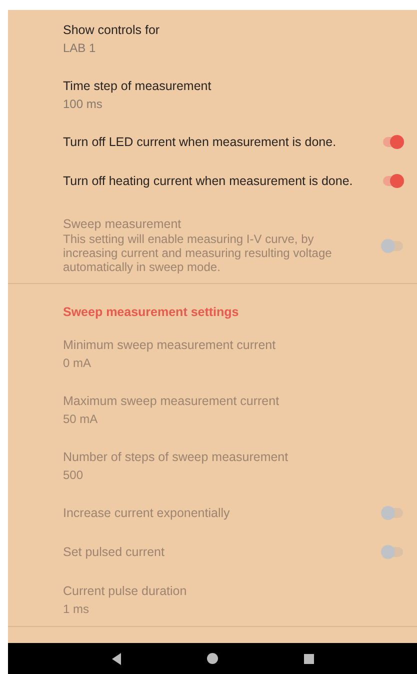 Image resolution: width=417 pixels, height=674 pixels. What do you see at coordinates (77, 363) in the screenshot?
I see `setting-summary: 0 mA` at bounding box center [77, 363].